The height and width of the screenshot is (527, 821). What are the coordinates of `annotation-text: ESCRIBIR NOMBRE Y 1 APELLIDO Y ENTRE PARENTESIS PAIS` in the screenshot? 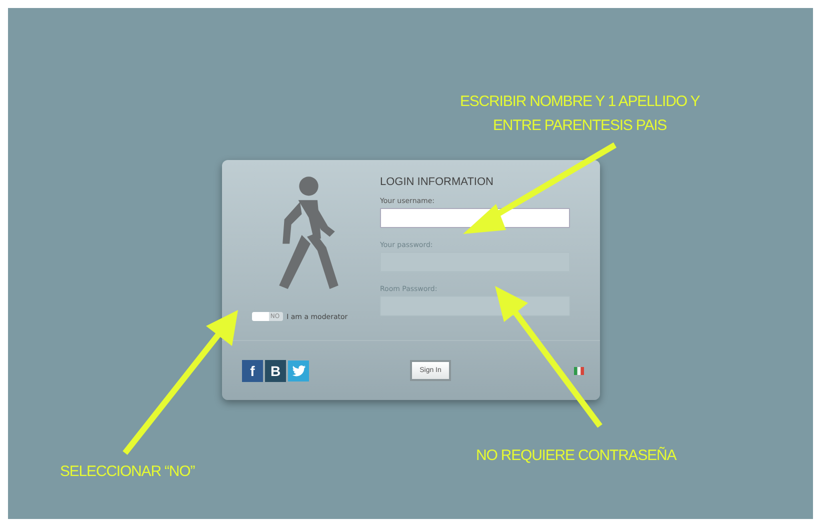 It's located at (580, 114).